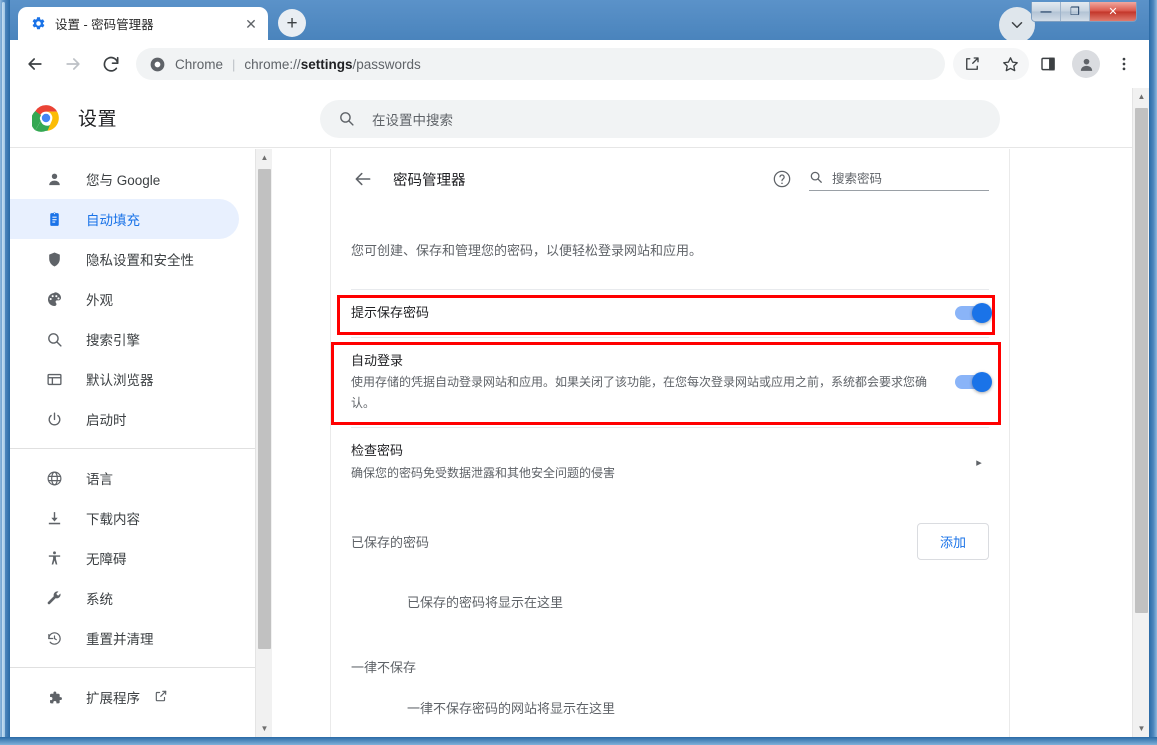  What do you see at coordinates (124, 379) in the screenshot?
I see `sidebar-item-default-browser: 默认浏览器` at bounding box center [124, 379].